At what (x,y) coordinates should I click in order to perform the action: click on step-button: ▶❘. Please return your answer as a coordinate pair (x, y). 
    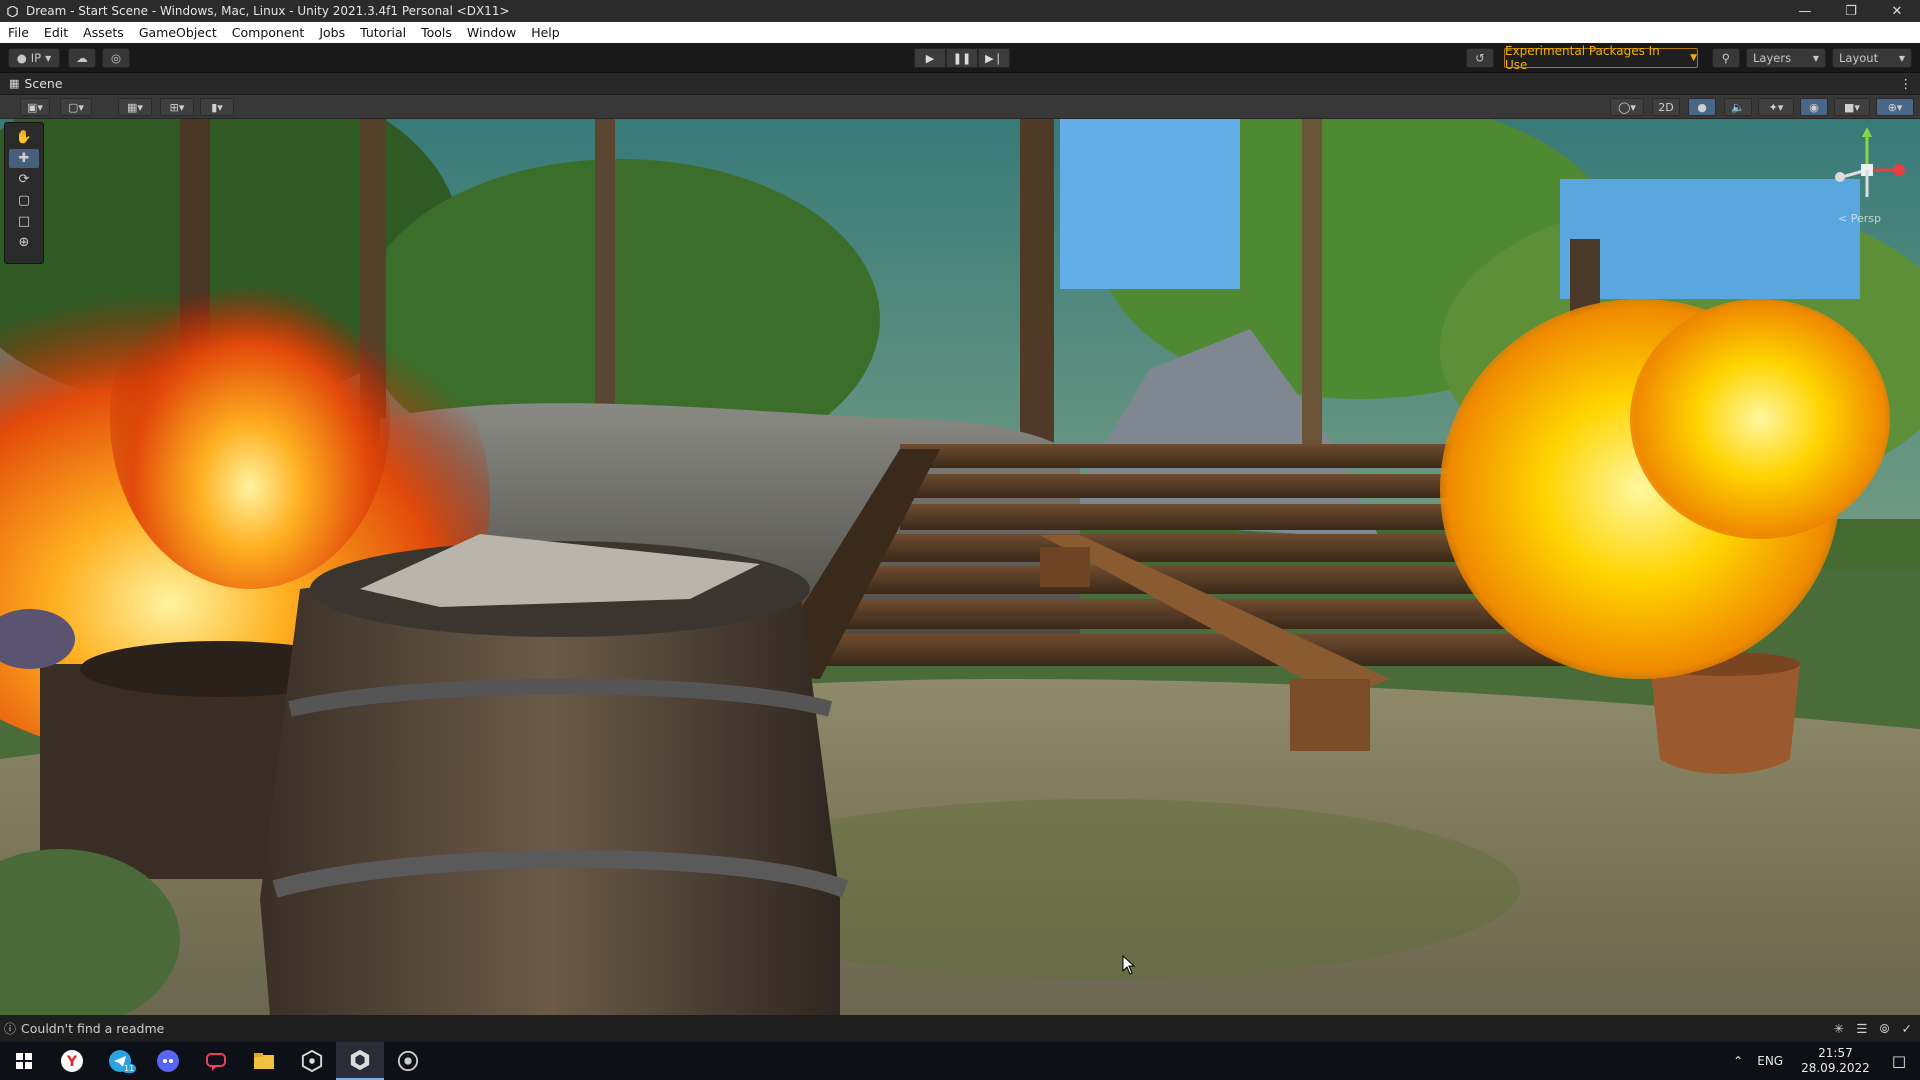
    Looking at the image, I should click on (994, 58).